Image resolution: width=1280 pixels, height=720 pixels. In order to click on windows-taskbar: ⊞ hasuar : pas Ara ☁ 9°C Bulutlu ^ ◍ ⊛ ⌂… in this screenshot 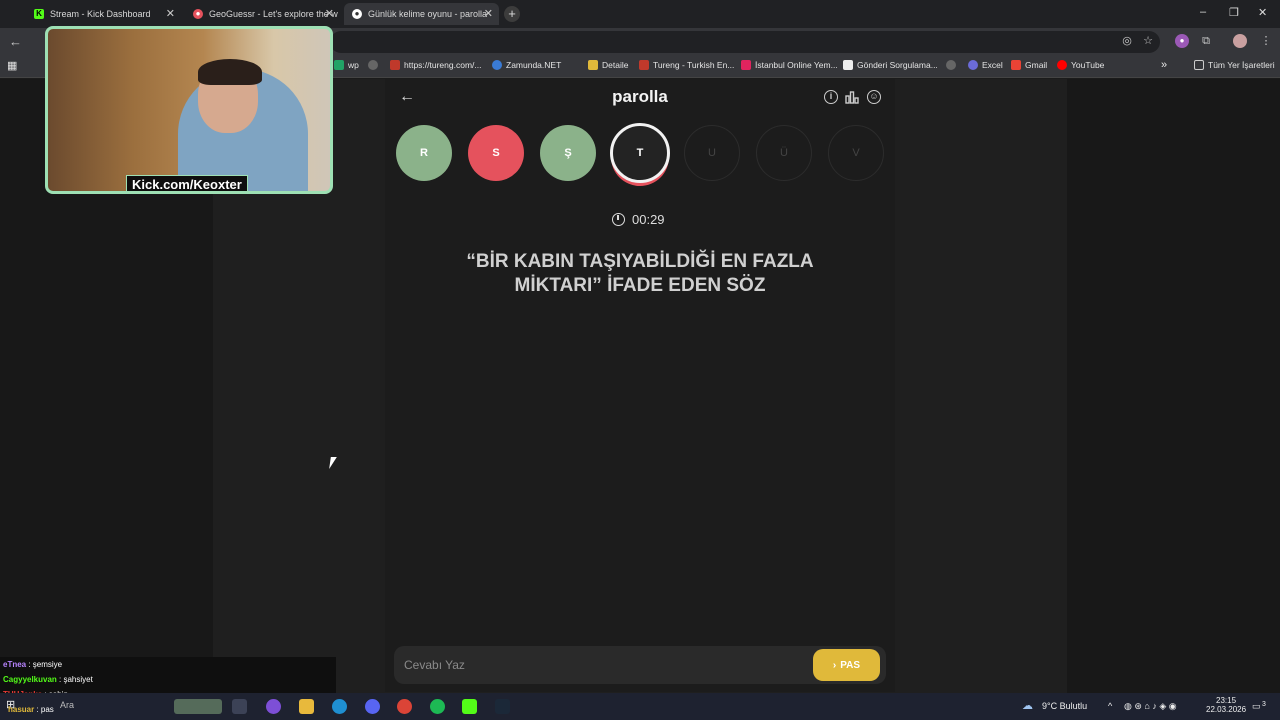, I will do `click(640, 706)`.